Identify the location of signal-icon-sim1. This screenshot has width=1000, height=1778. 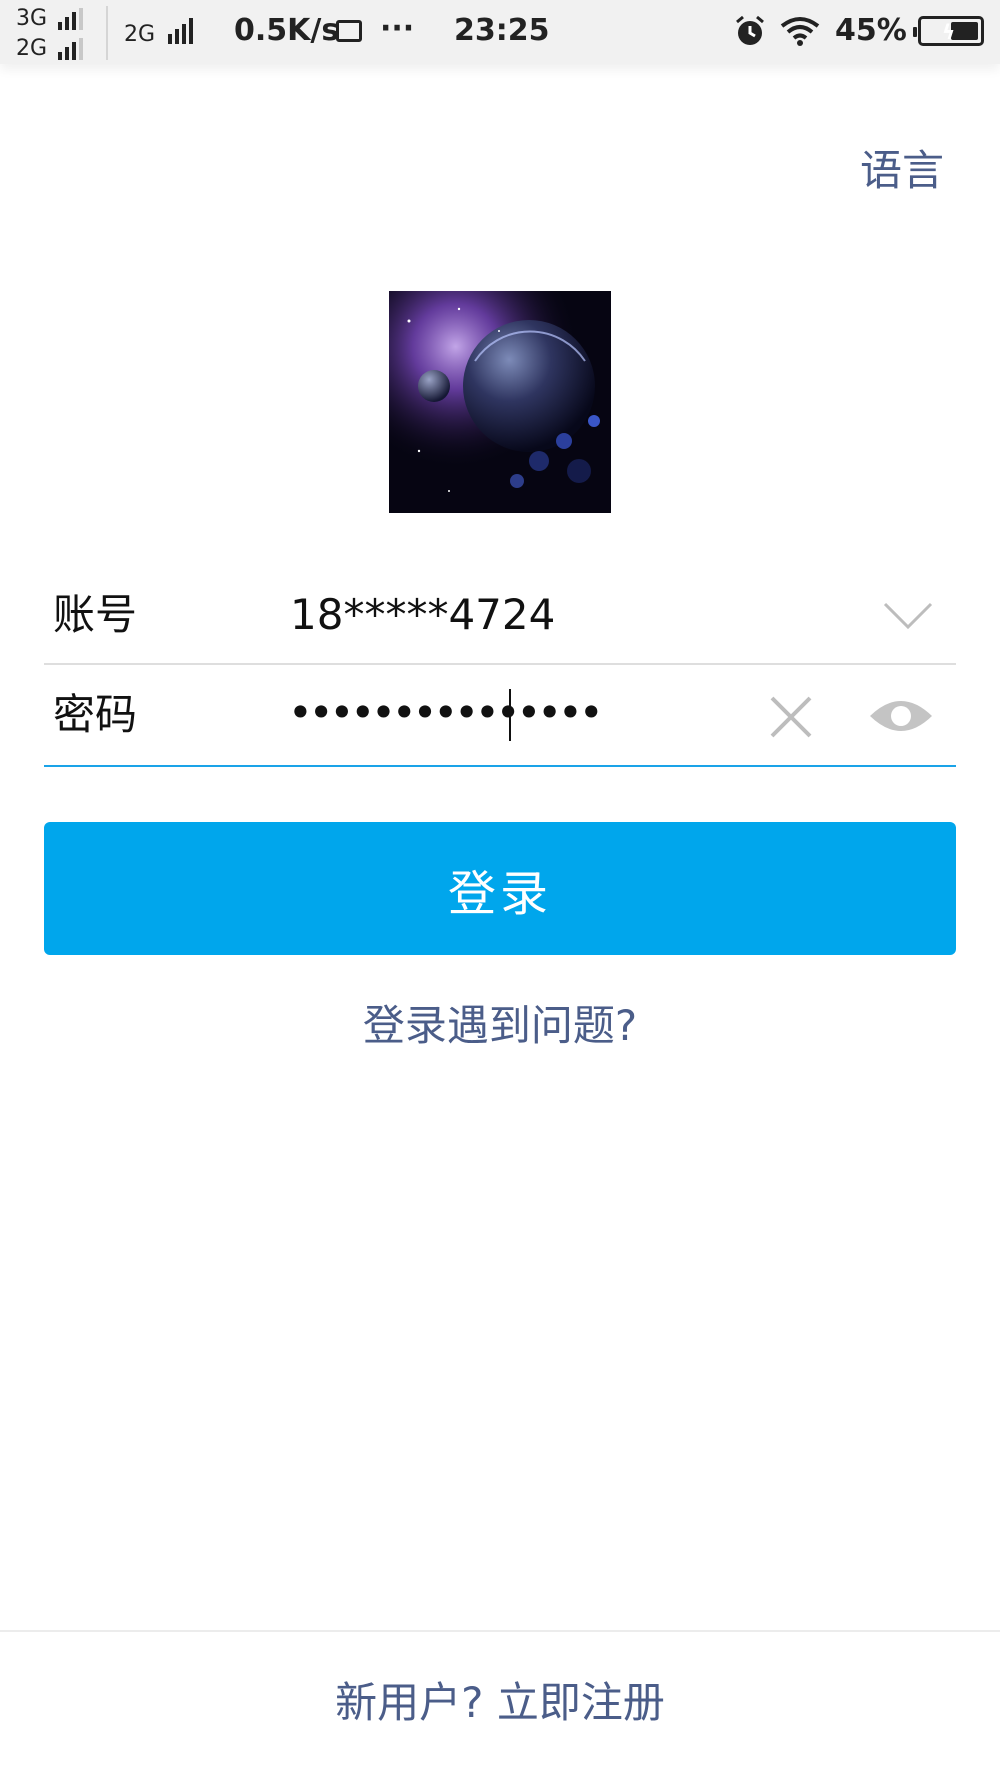
(70, 19).